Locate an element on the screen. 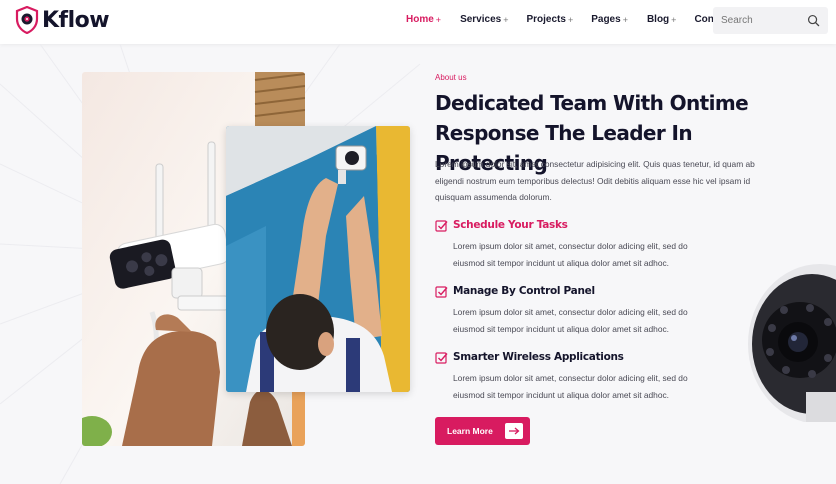  nav-item-home: Home + is located at coordinates (423, 19).